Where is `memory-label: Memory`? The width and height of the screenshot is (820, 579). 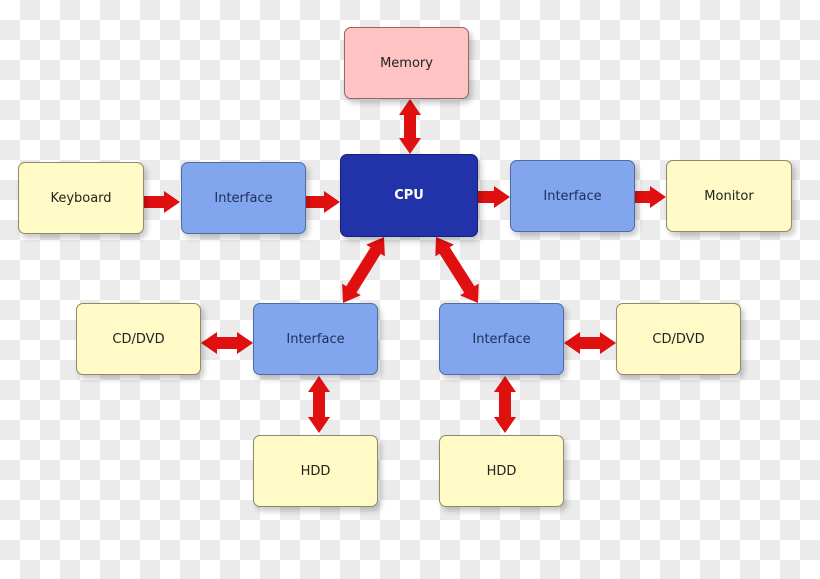 memory-label: Memory is located at coordinates (406, 63).